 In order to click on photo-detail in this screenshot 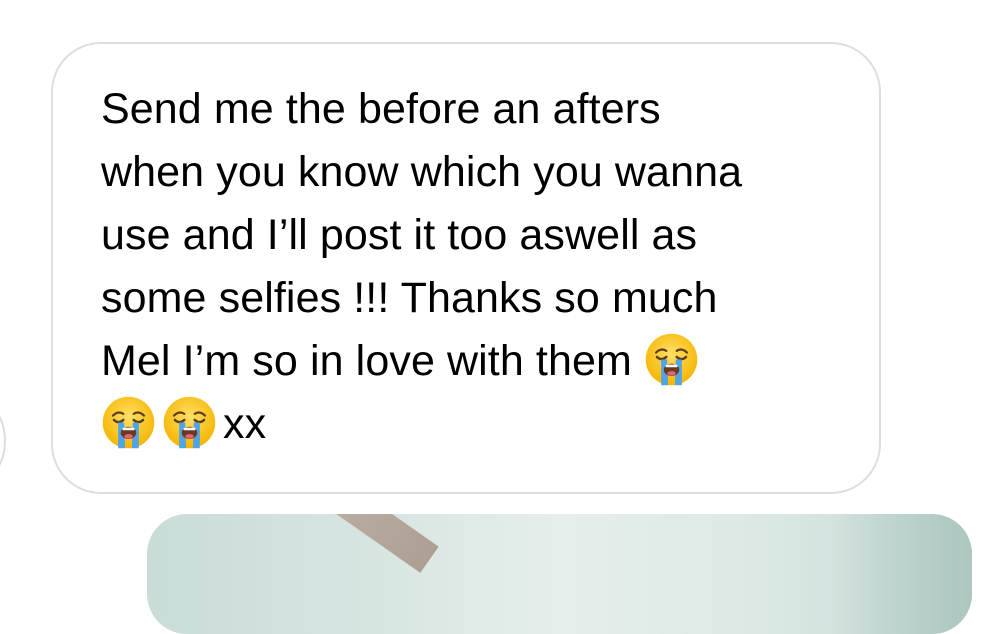, I will do `click(380, 543)`.